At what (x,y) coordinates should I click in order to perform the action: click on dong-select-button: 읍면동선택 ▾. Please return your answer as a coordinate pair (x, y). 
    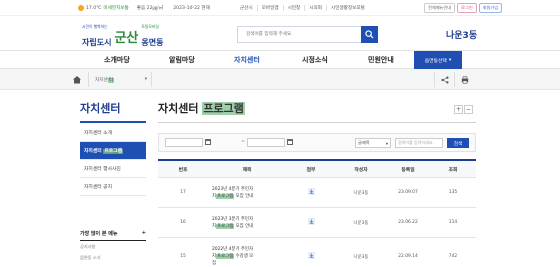
    Looking at the image, I should click on (438, 60).